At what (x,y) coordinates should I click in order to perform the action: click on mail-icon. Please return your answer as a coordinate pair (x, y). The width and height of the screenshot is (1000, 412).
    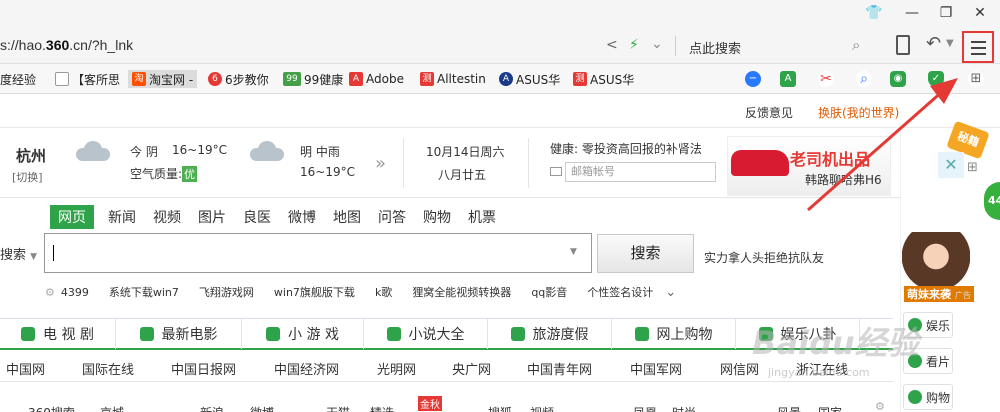
    Looking at the image, I should click on (556, 171).